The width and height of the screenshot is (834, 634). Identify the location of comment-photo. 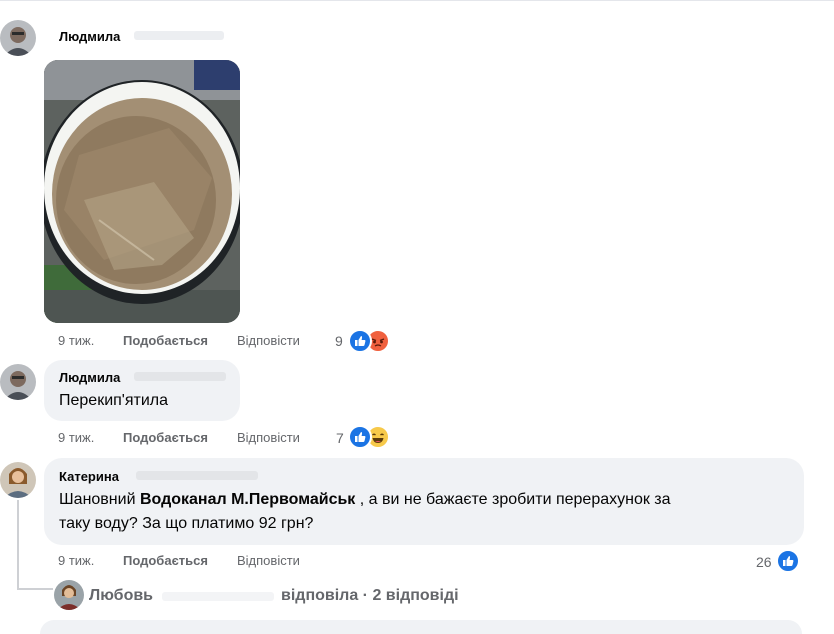
(142, 191).